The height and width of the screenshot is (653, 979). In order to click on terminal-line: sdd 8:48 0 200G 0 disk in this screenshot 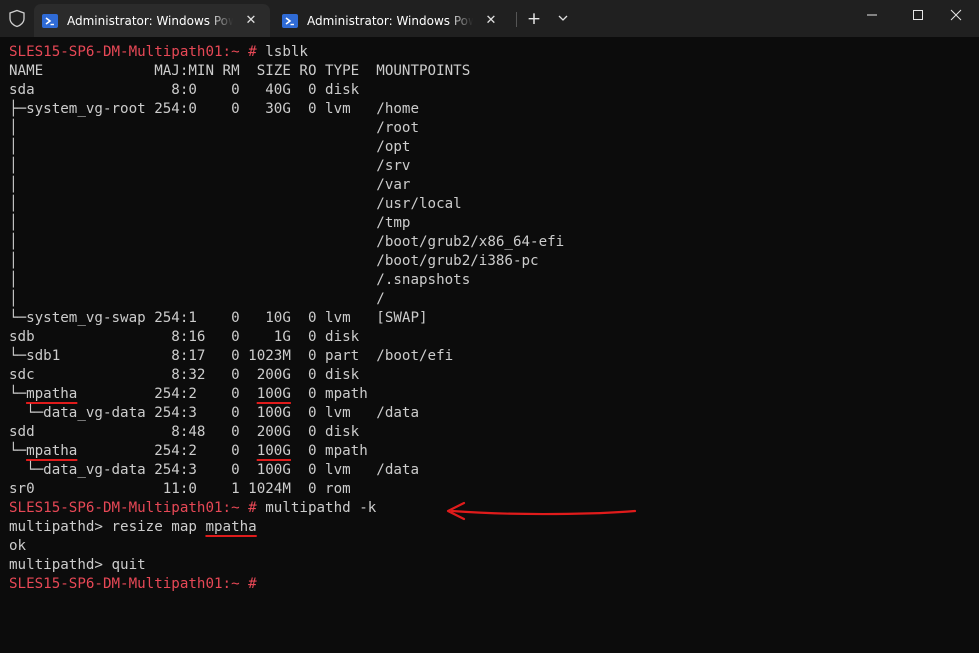, I will do `click(184, 432)`.